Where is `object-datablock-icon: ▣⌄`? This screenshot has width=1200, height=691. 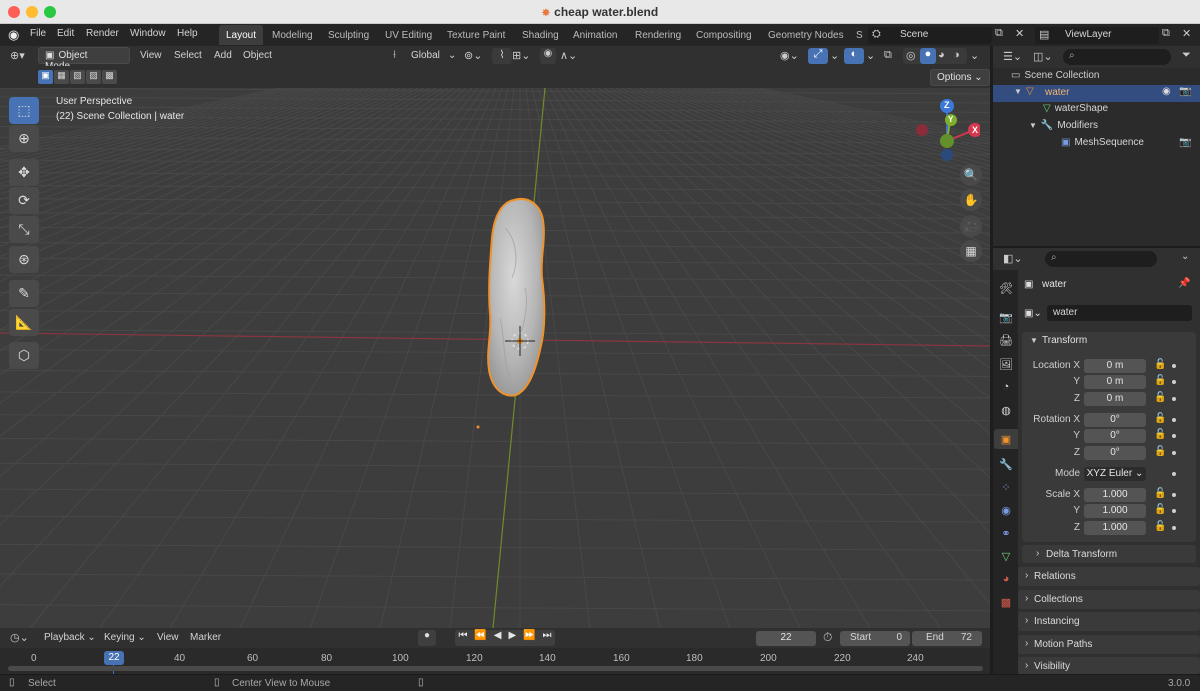 object-datablock-icon: ▣⌄ is located at coordinates (1033, 313).